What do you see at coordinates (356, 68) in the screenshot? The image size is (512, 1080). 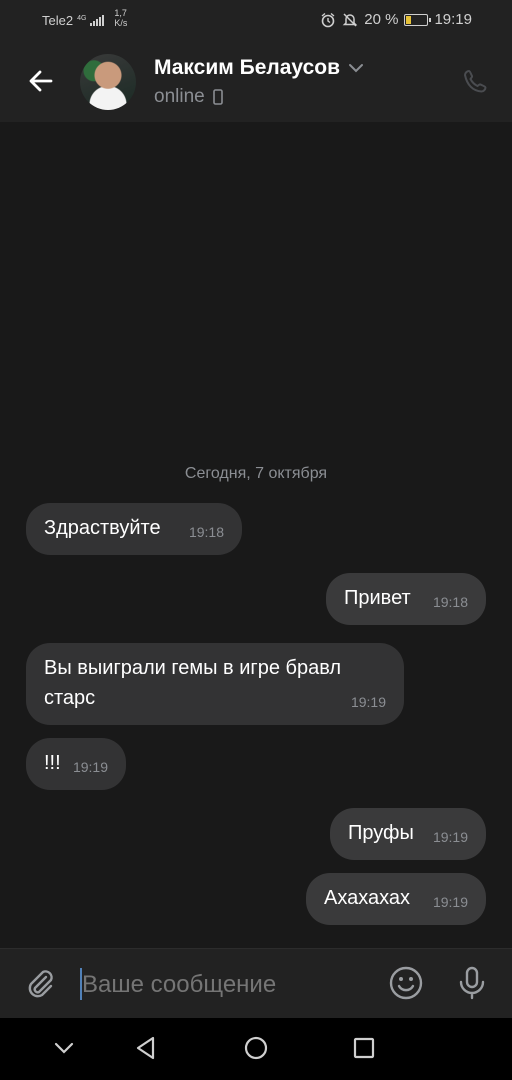 I see `chevron-down-icon` at bounding box center [356, 68].